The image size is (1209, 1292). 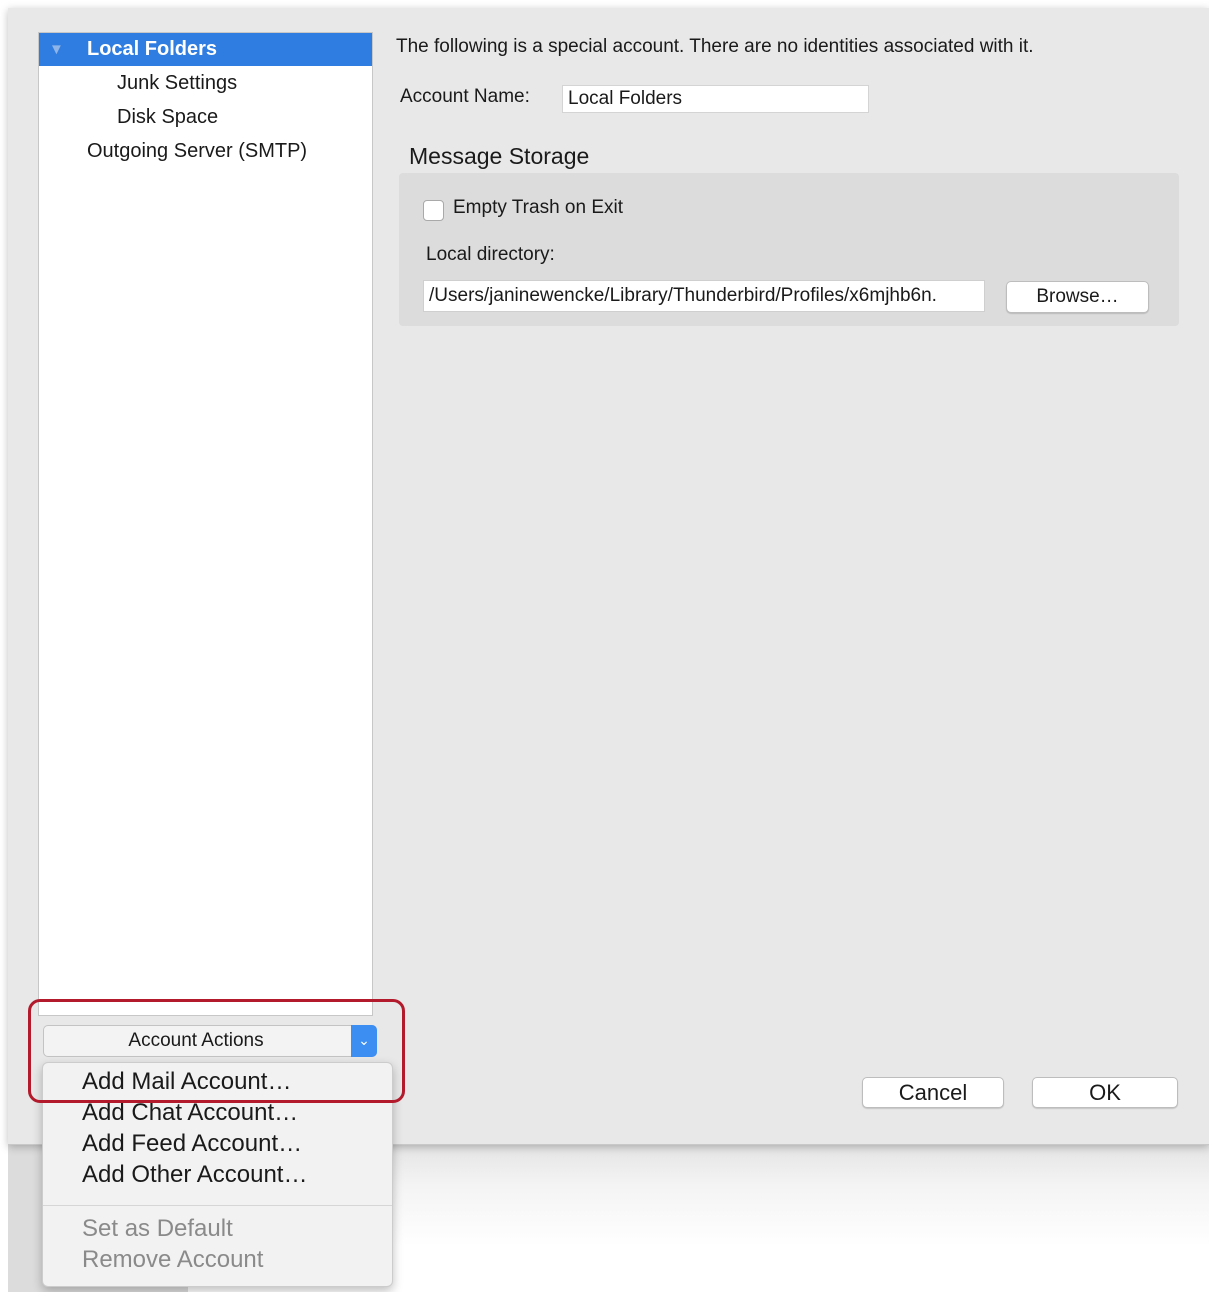 I want to click on menu-item-set-as-default: Set as Default, so click(x=157, y=1228).